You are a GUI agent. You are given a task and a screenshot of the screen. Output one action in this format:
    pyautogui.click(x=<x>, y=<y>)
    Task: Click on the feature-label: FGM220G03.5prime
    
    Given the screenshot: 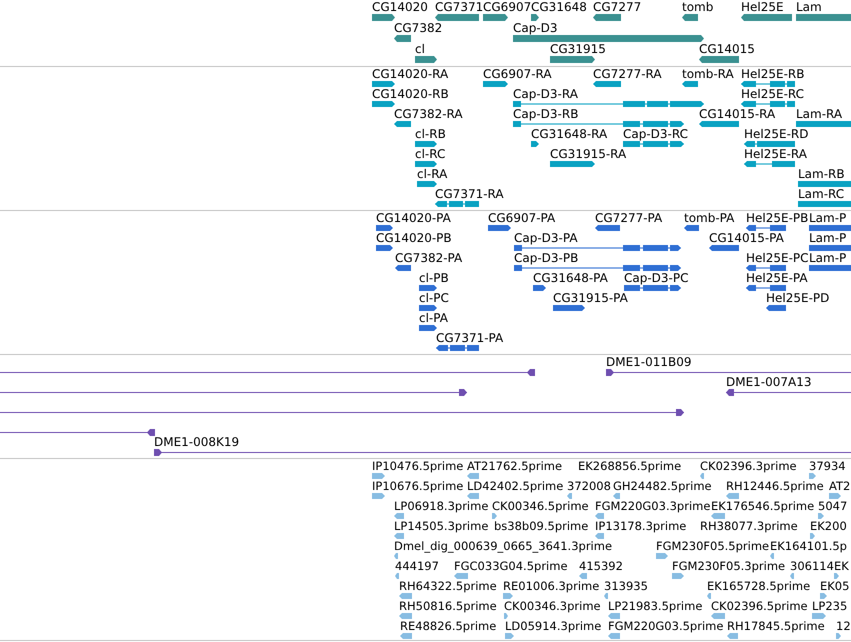 What is the action you would take?
    pyautogui.click(x=666, y=626)
    